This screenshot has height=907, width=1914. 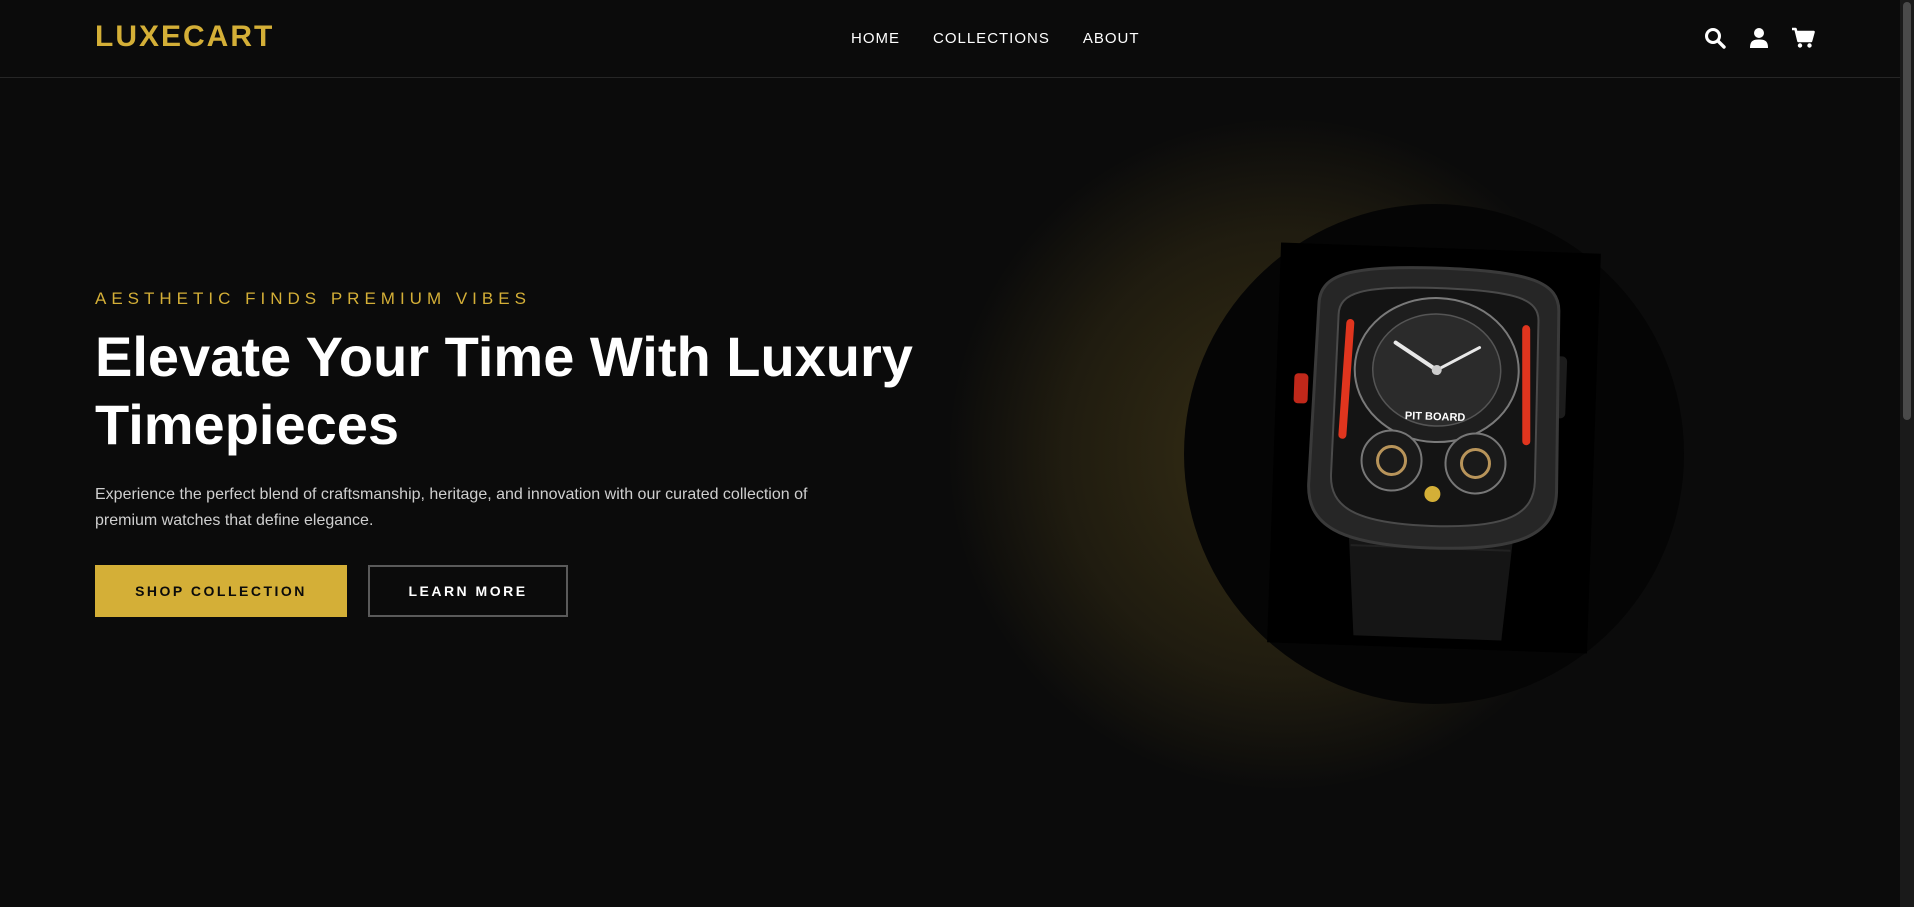 I want to click on main-nav: HOME COLLECTIONS ABOUT, so click(x=995, y=38).